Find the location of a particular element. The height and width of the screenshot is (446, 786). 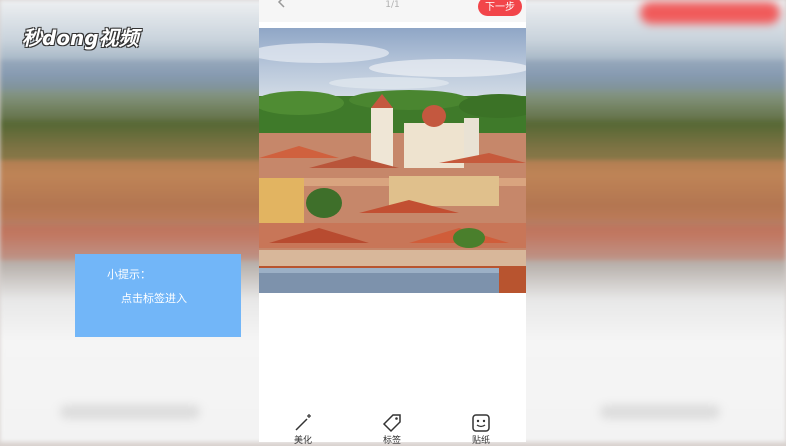

tip-body: 点击标签进入 is located at coordinates (154, 298).